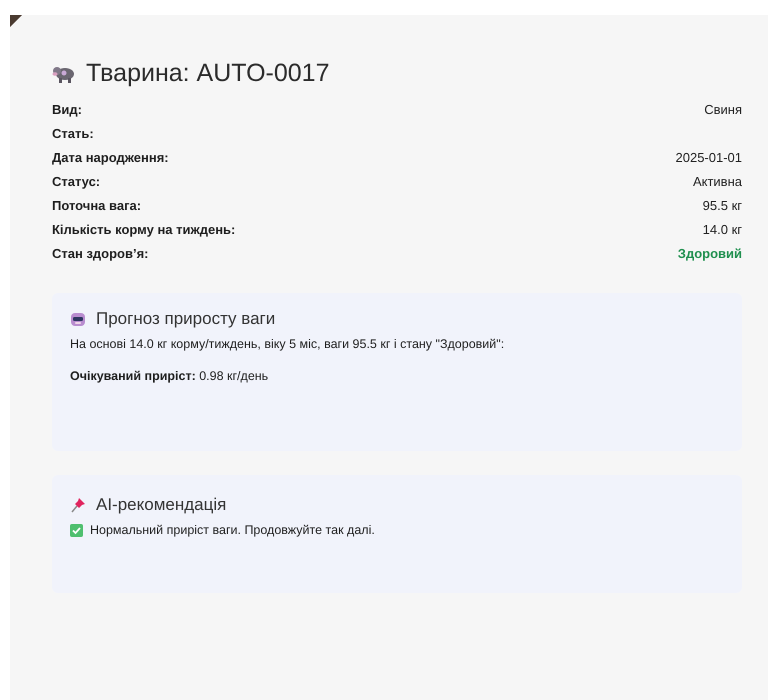 This screenshot has height=700, width=768. I want to click on card-title: AI-рекомендація, so click(161, 505).